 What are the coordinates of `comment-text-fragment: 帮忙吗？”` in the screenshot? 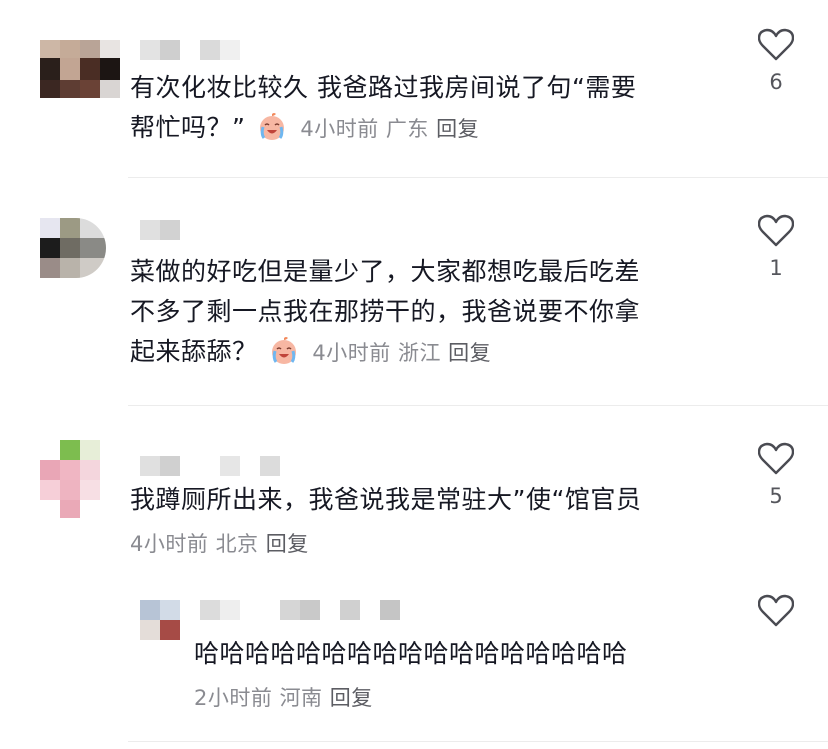 It's located at (188, 127).